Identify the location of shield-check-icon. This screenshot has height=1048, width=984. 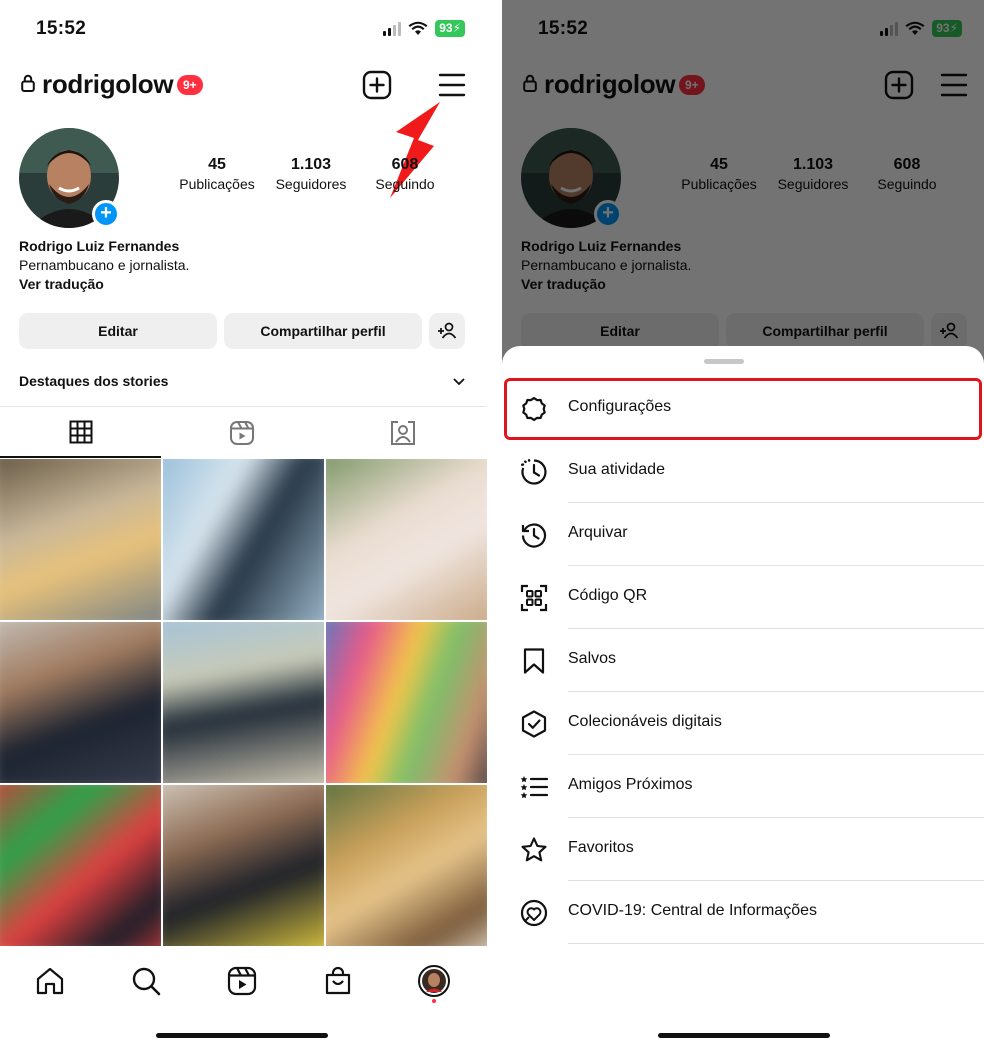
(534, 724).